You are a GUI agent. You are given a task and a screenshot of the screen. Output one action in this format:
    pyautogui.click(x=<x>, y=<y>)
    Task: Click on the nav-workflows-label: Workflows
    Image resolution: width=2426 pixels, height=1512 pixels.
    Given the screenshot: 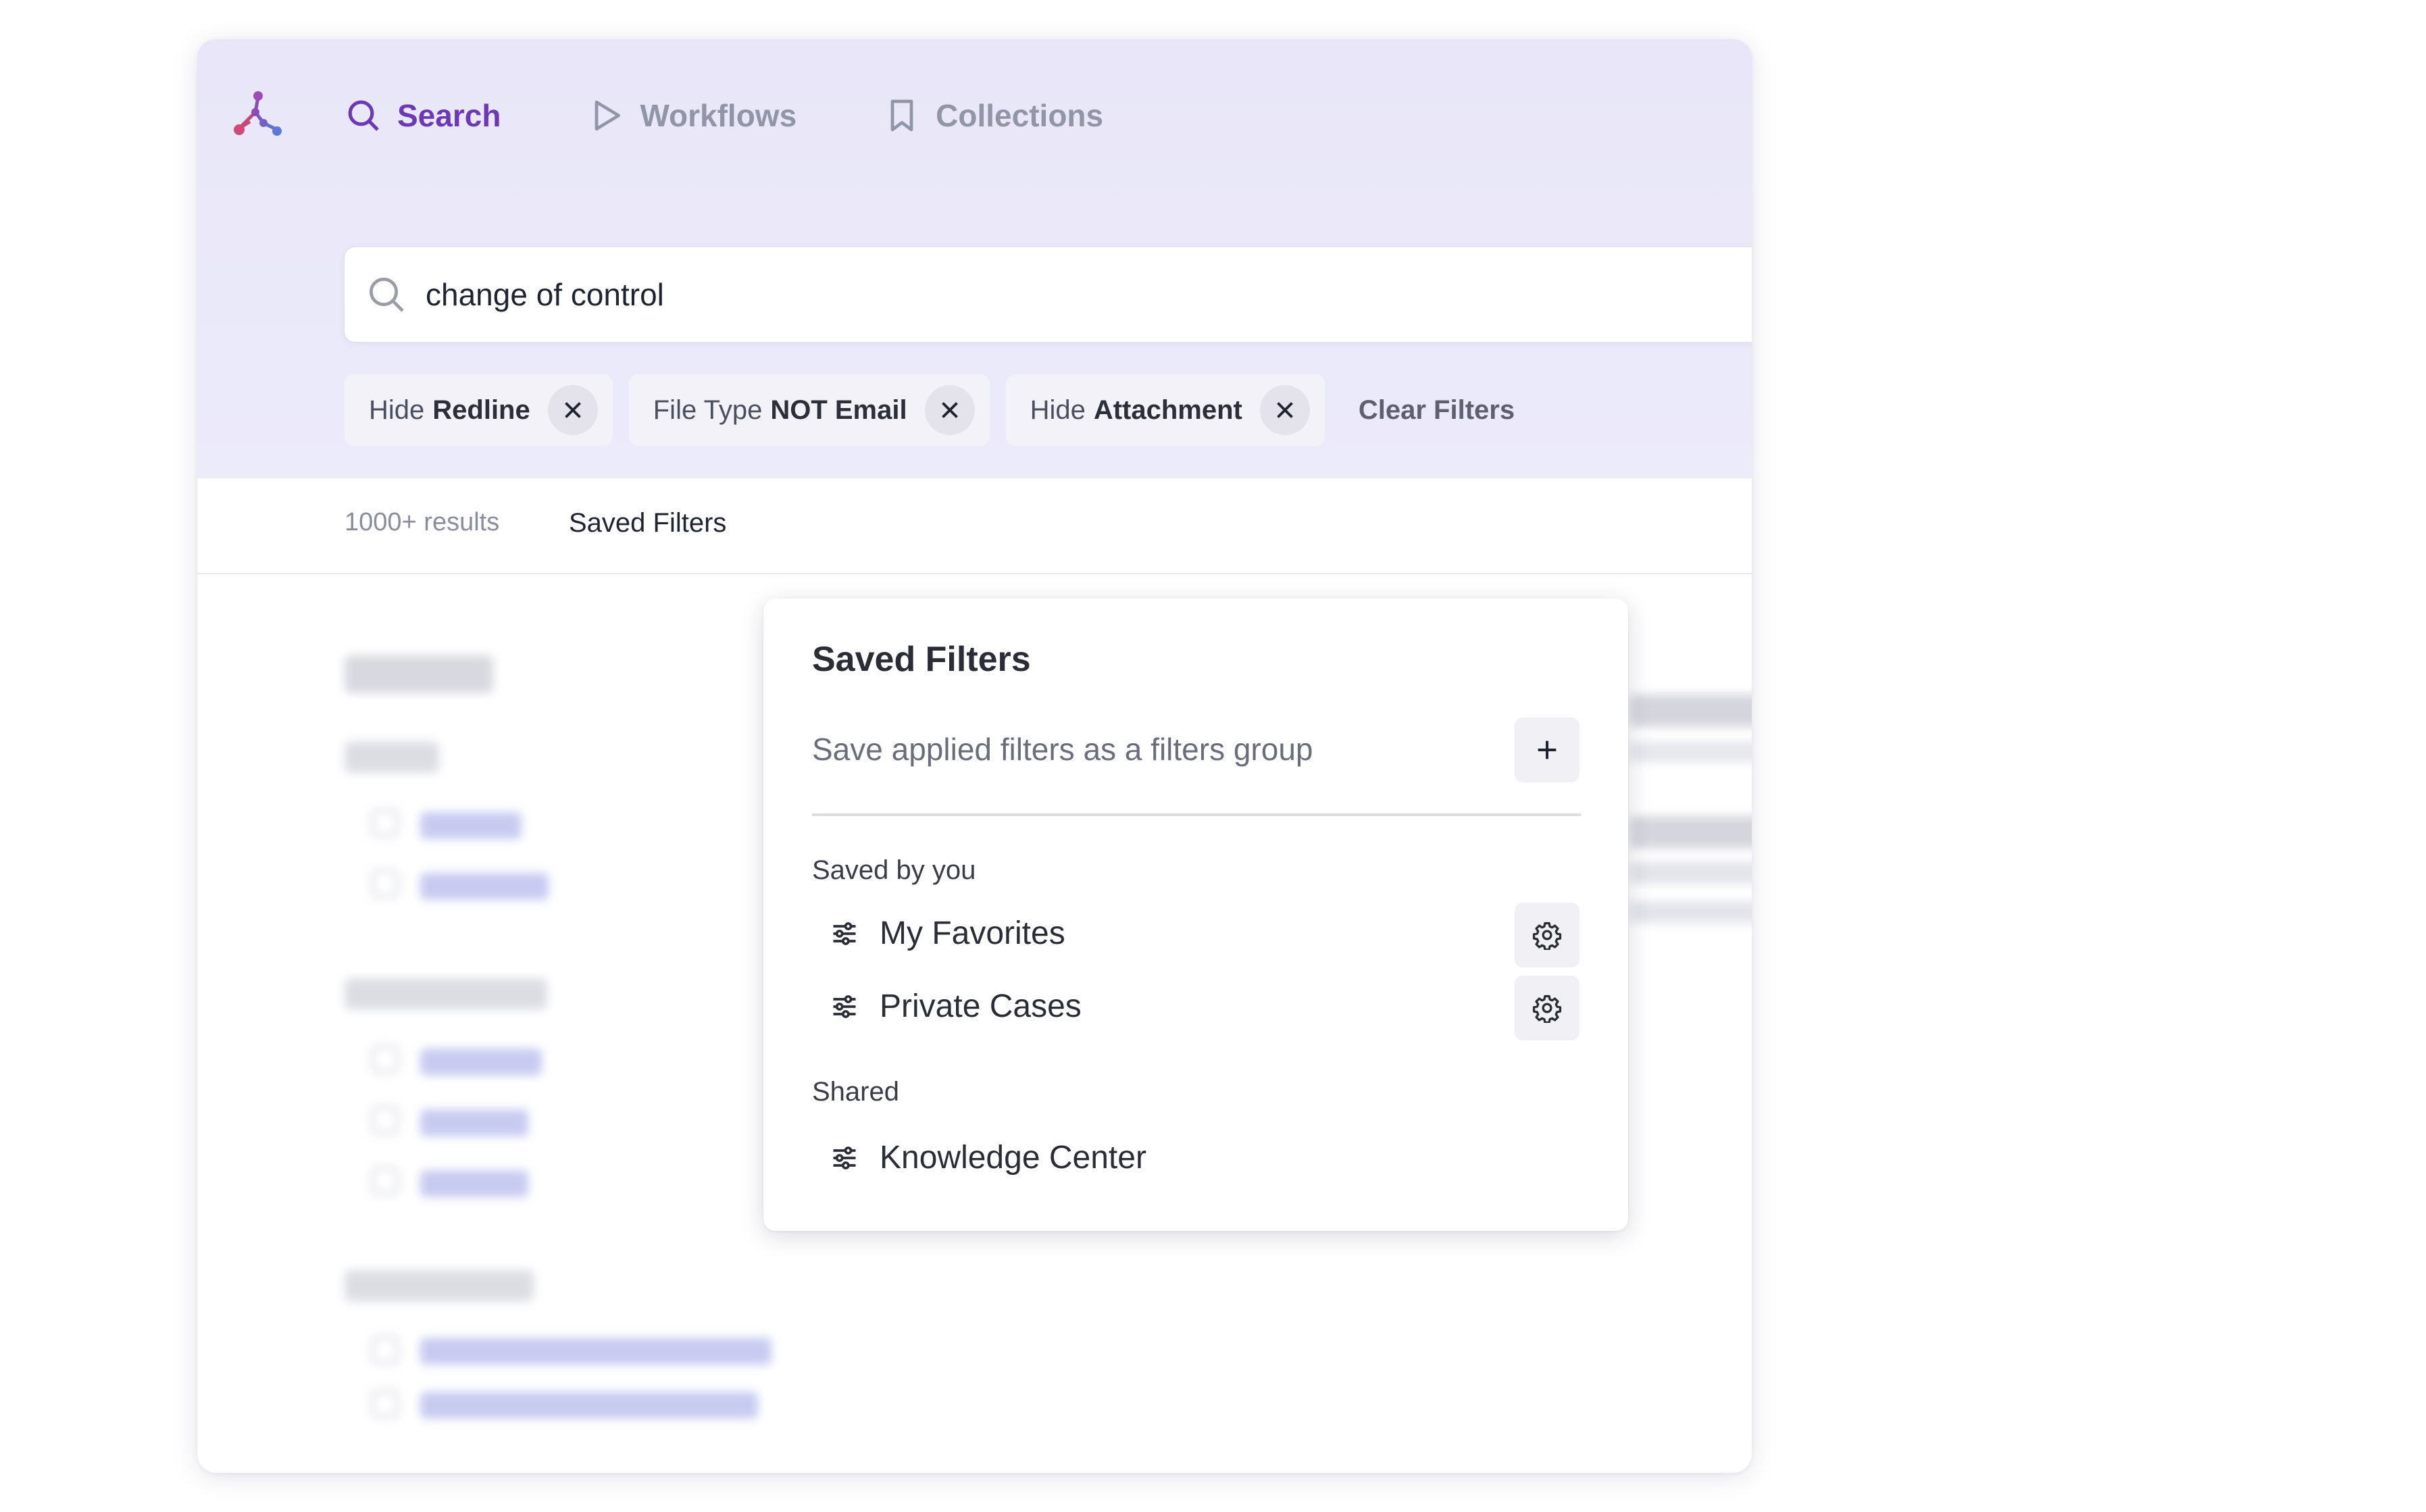 What is the action you would take?
    pyautogui.click(x=718, y=116)
    